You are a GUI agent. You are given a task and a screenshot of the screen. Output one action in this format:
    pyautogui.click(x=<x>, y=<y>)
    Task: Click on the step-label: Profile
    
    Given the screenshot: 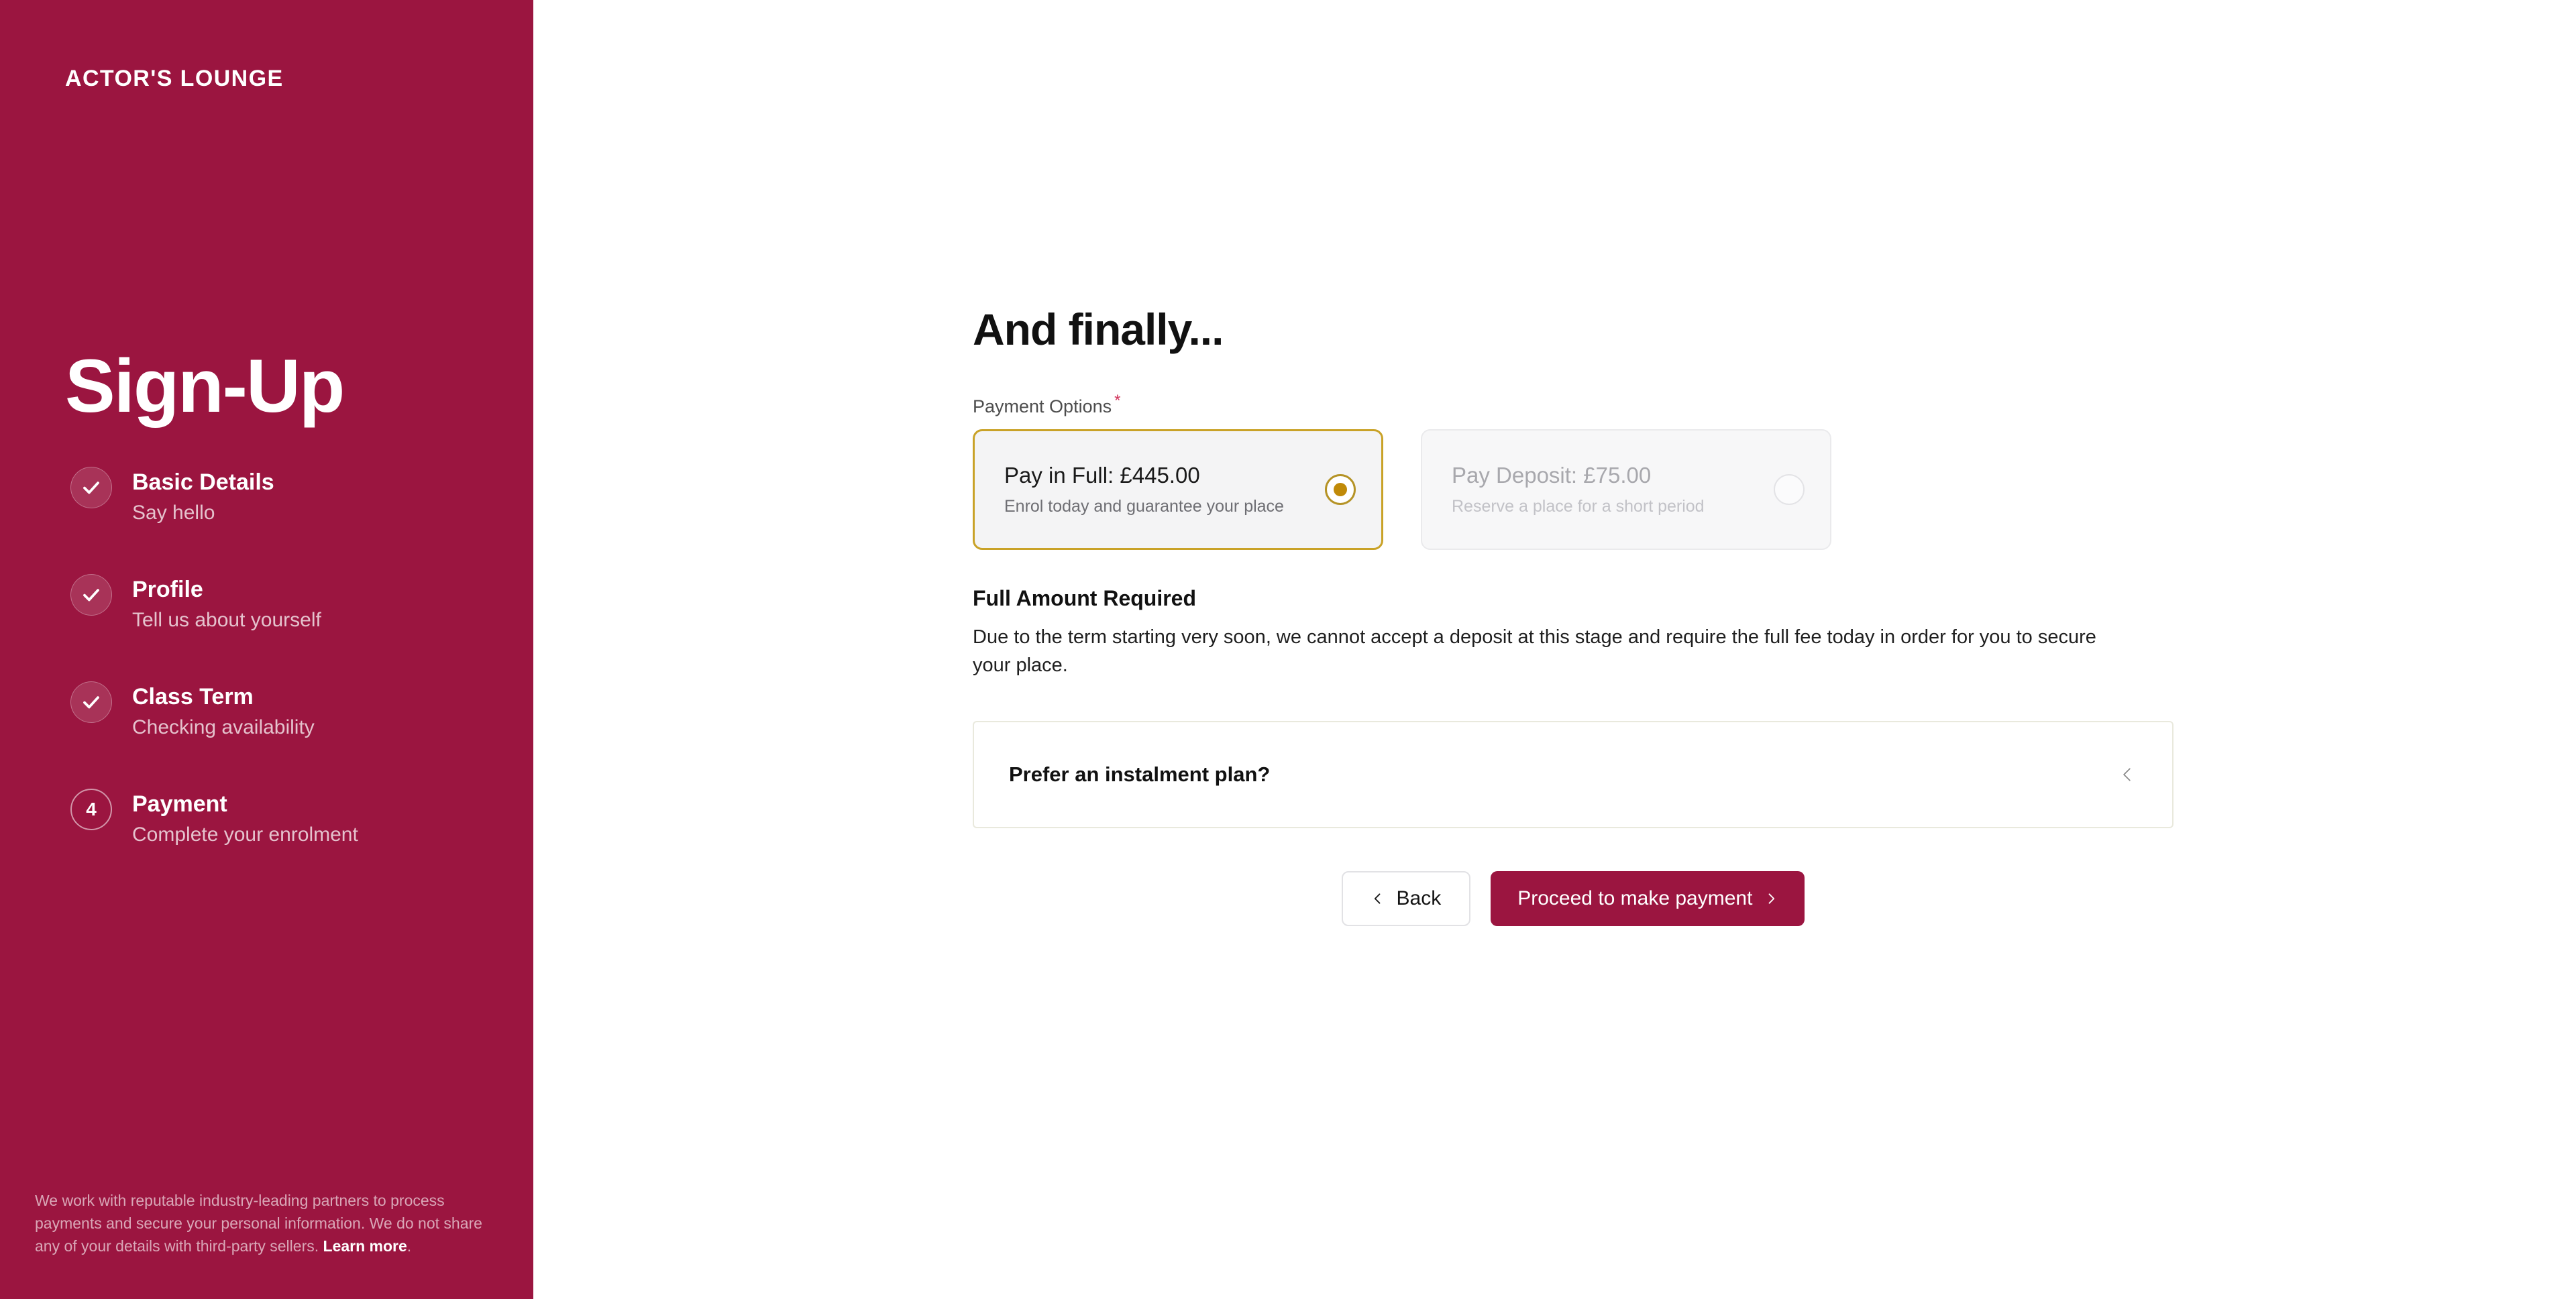 What is the action you would take?
    pyautogui.click(x=167, y=590)
    